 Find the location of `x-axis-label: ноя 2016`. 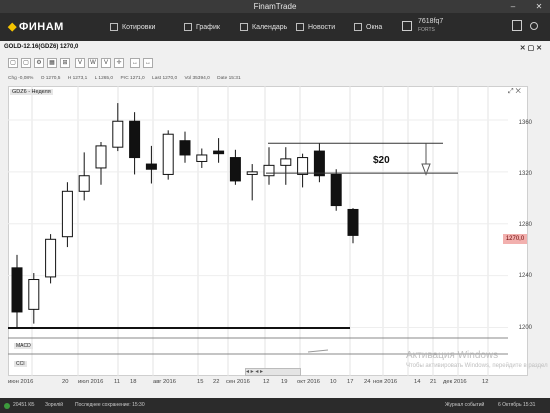

x-axis-label: ноя 2016 is located at coordinates (385, 382).